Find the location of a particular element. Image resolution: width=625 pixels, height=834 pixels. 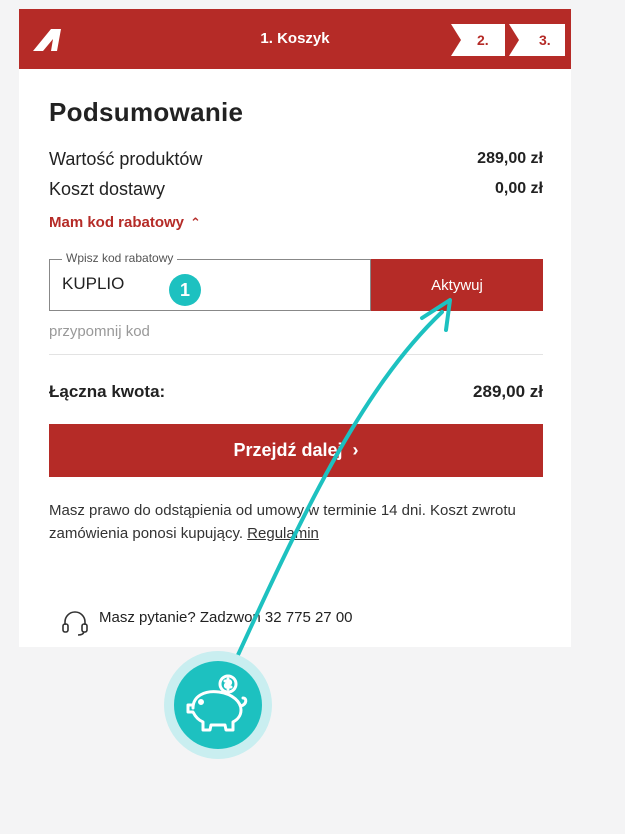

piggy-bank-icon is located at coordinates (218, 705).